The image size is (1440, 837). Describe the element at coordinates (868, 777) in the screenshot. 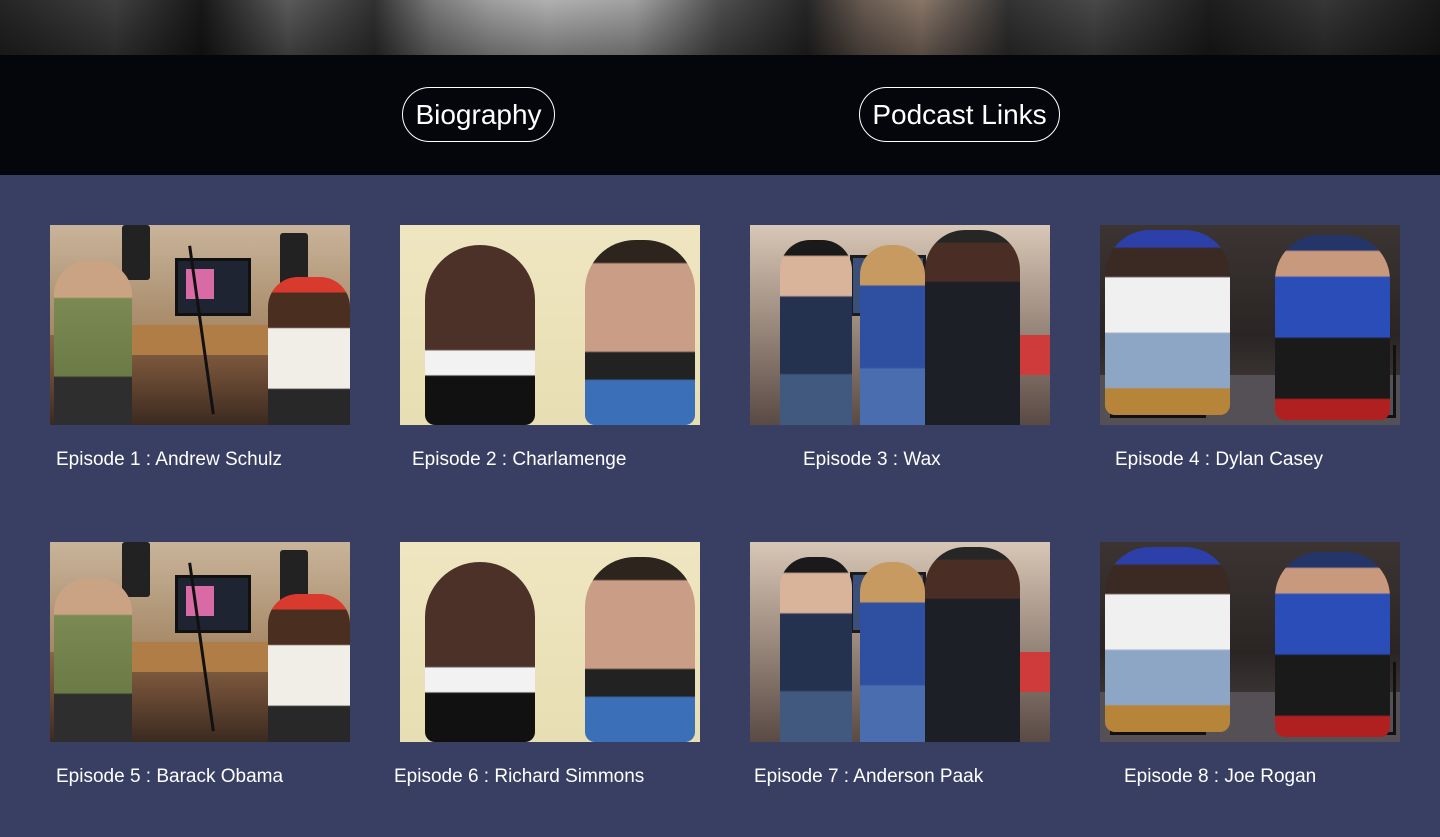

I see `episode-title: Episode 7 : Anderson Paak` at that location.